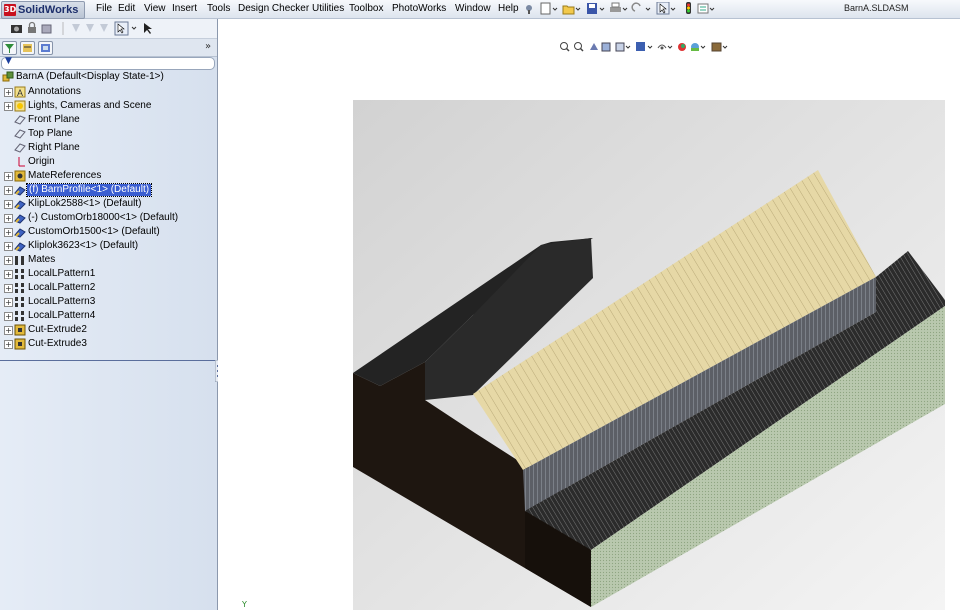  I want to click on menu-tools: Tools, so click(218, 8).